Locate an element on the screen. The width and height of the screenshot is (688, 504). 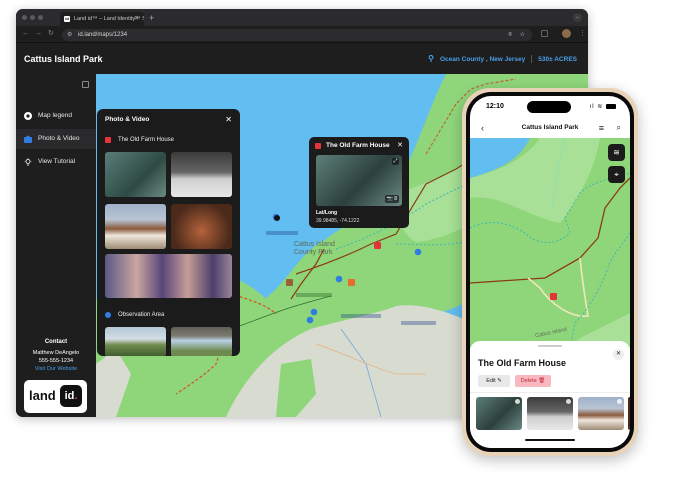
phone-map: Cattus Island ≋ ⌖ is located at coordinates (550, 243).